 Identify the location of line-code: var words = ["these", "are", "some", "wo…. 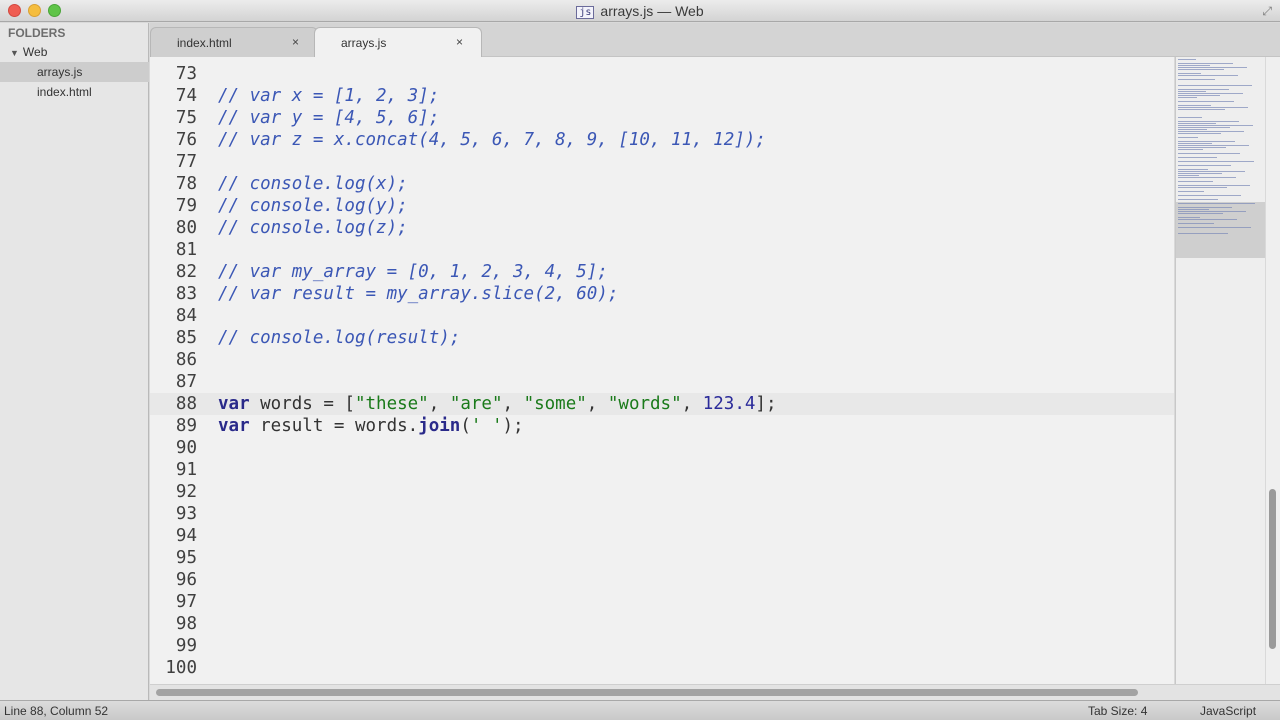
(497, 404).